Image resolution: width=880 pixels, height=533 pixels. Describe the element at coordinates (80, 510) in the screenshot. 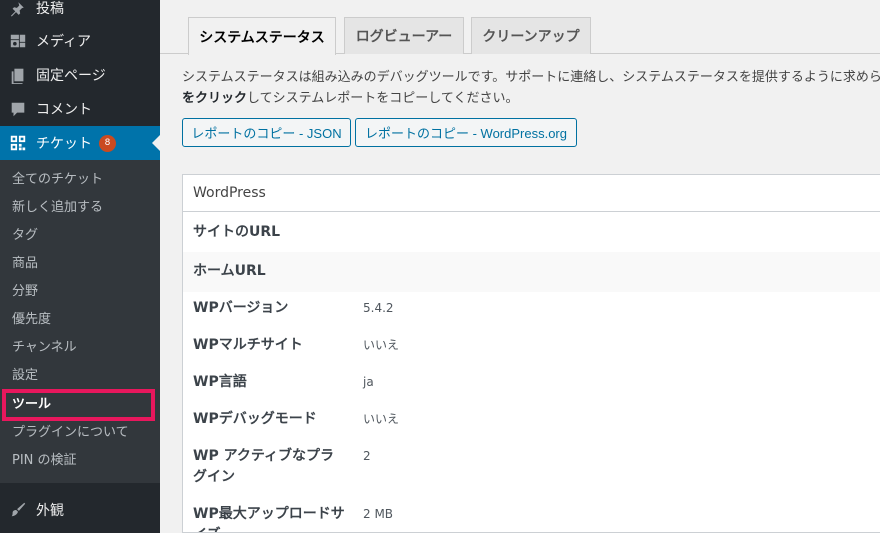

I see `menu-item-appearance: 外観` at that location.